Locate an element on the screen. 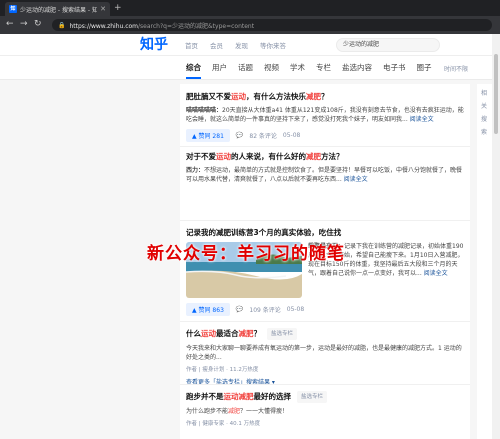 The image size is (500, 439). result-meta: 作者 | 瘦身计划 · 11.2万热度 is located at coordinates (222, 370).